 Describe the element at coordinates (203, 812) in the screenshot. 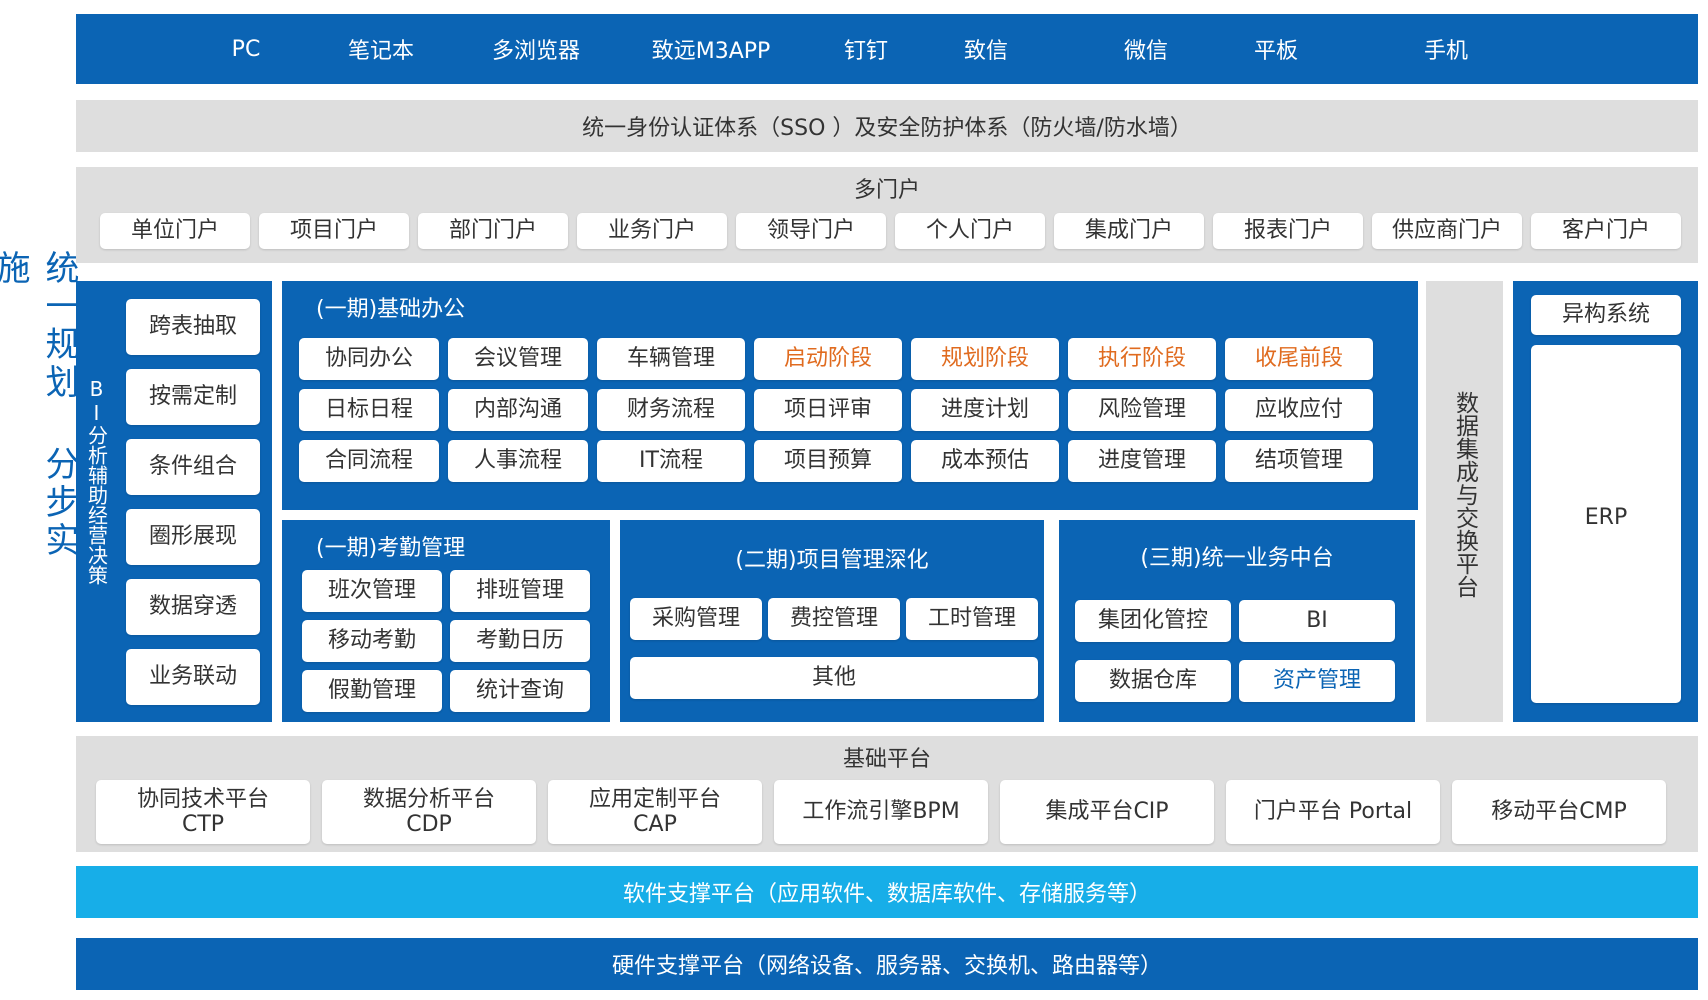

I see `platform-ctp: 协同技术平台 CTP` at that location.